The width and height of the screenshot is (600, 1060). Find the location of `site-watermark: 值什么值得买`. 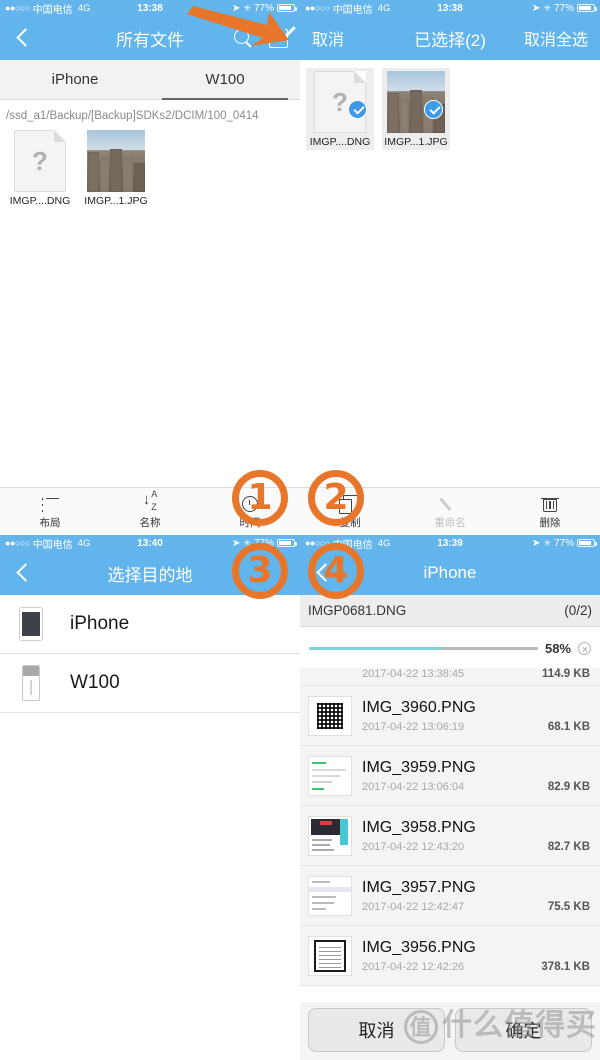

site-watermark: 值什么值得买 is located at coordinates (500, 1022).